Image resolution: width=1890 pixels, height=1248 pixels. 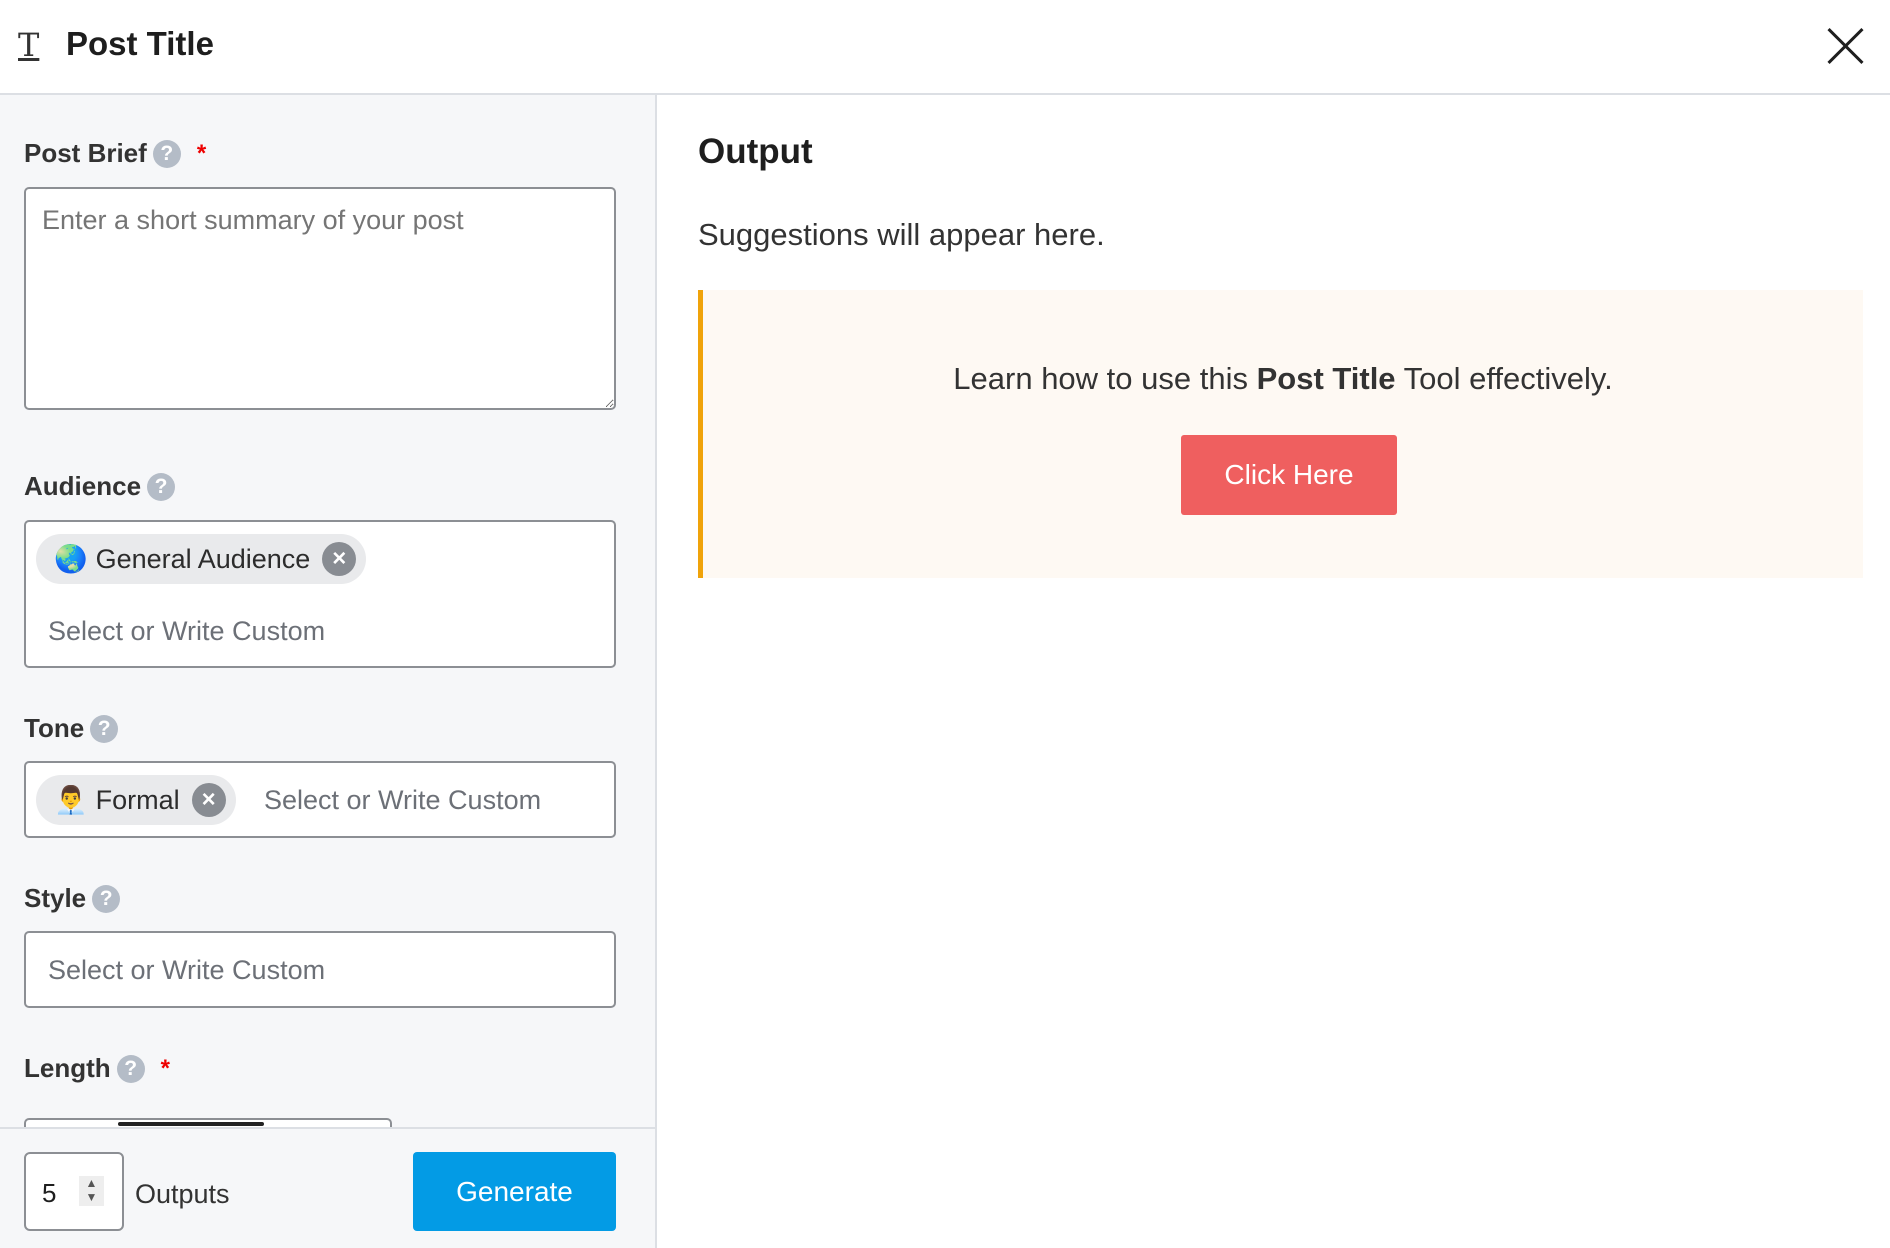 I want to click on label-text: Style, so click(x=55, y=898).